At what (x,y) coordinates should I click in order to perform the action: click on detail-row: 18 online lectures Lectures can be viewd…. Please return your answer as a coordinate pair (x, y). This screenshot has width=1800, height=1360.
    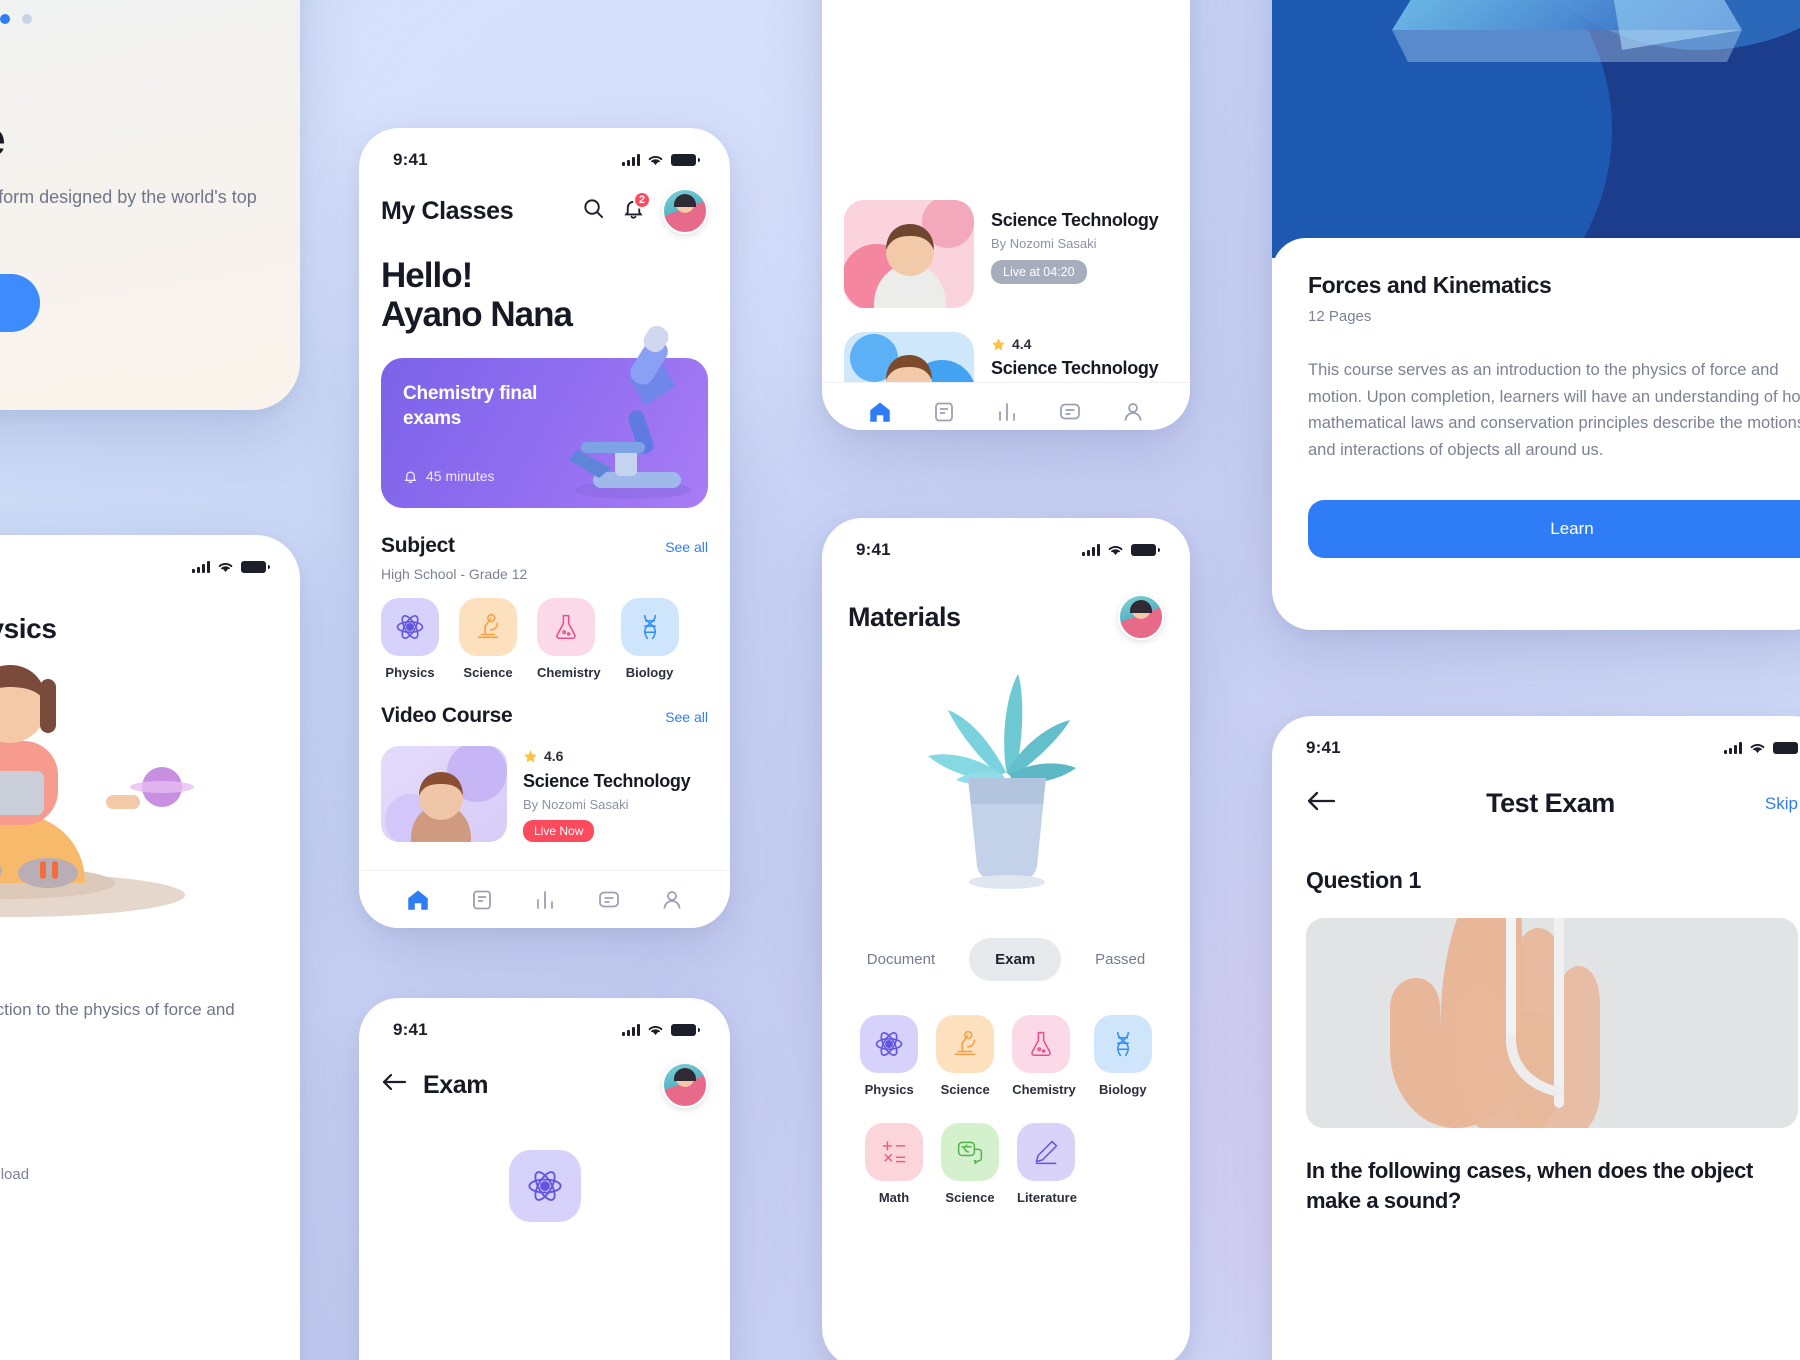
    Looking at the image, I should click on (130, 1160).